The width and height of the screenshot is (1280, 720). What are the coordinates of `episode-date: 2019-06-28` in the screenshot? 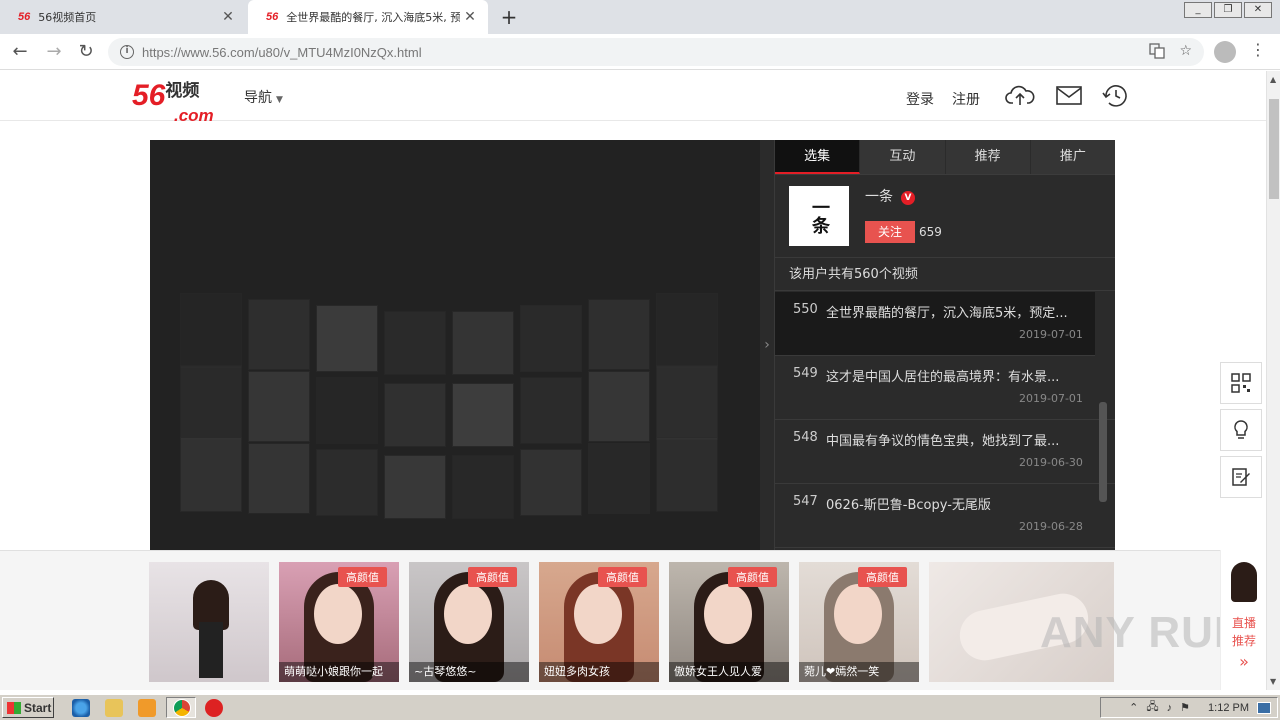 It's located at (1051, 526).